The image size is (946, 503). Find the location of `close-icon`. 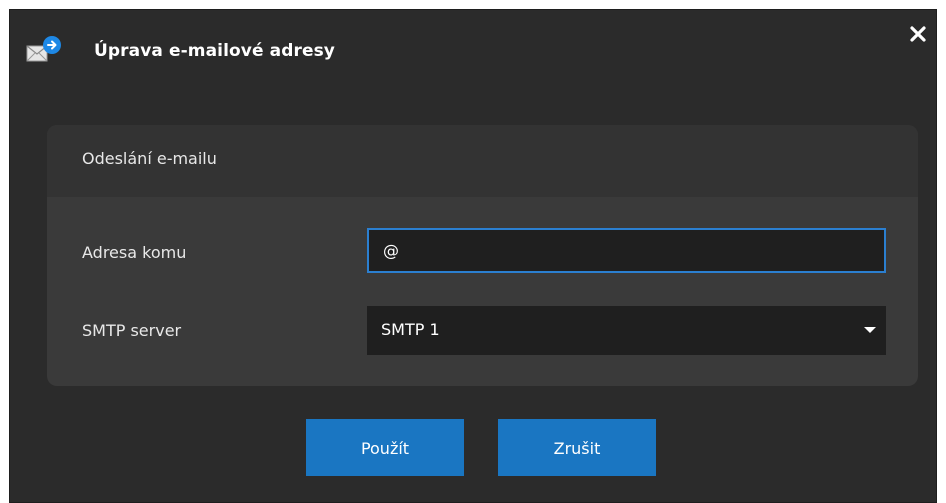

close-icon is located at coordinates (918, 34).